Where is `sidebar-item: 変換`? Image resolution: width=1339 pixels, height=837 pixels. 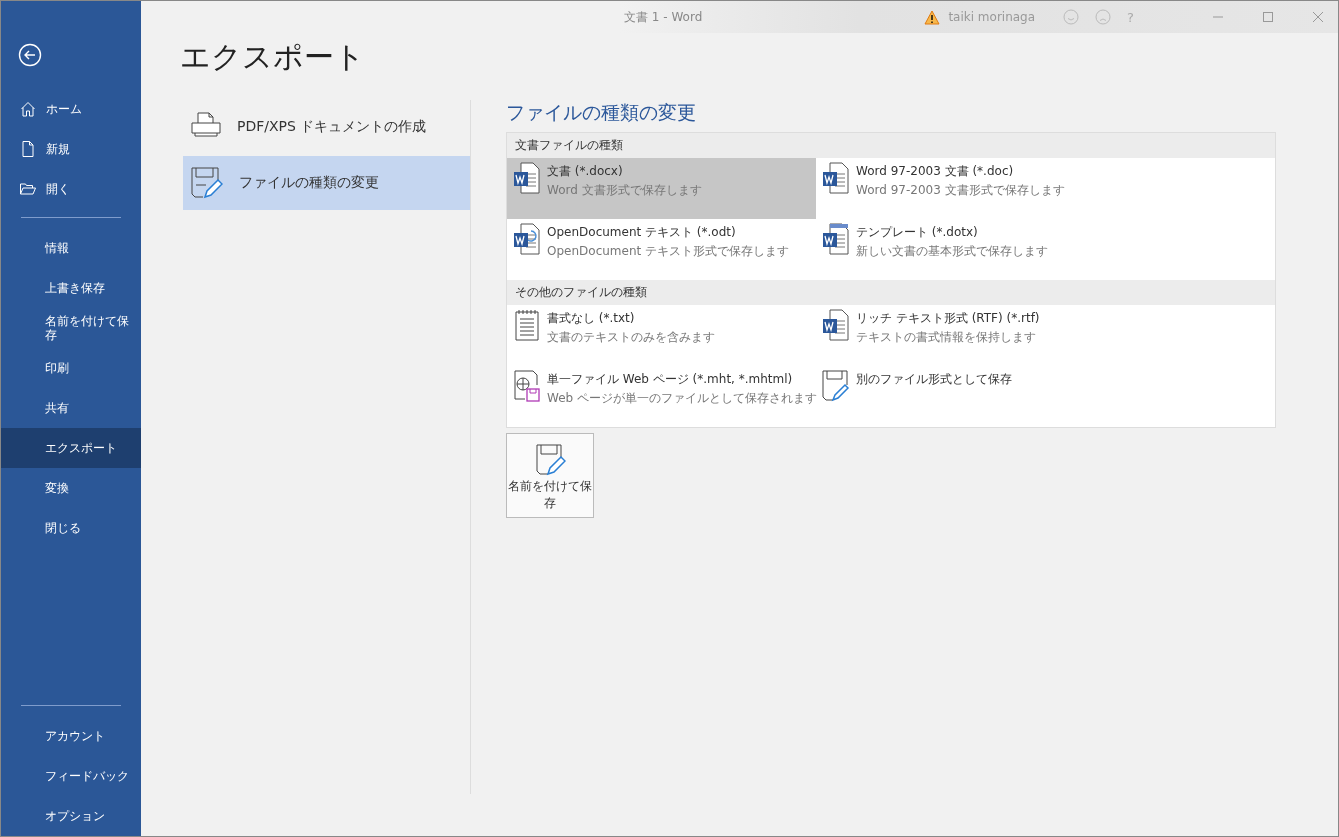
sidebar-item: 変換 is located at coordinates (71, 488).